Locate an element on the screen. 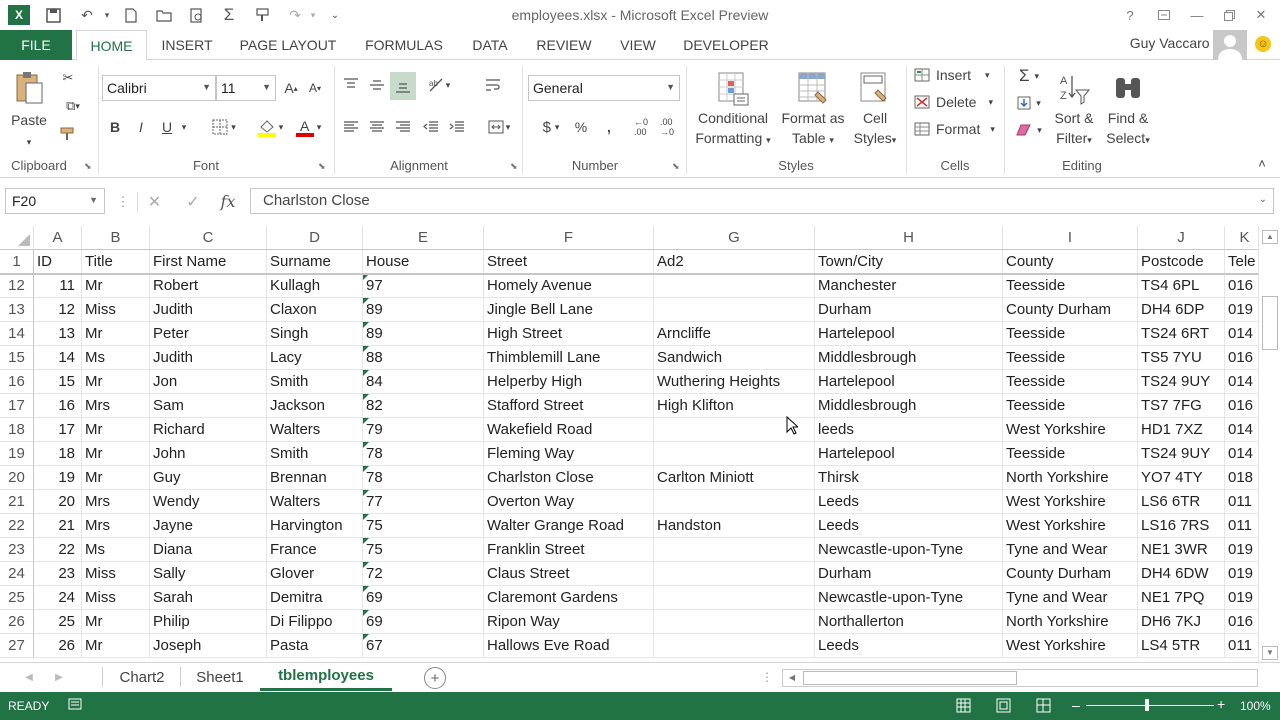 The width and height of the screenshot is (1280, 720). table-cell: High Klifton is located at coordinates (734, 406).